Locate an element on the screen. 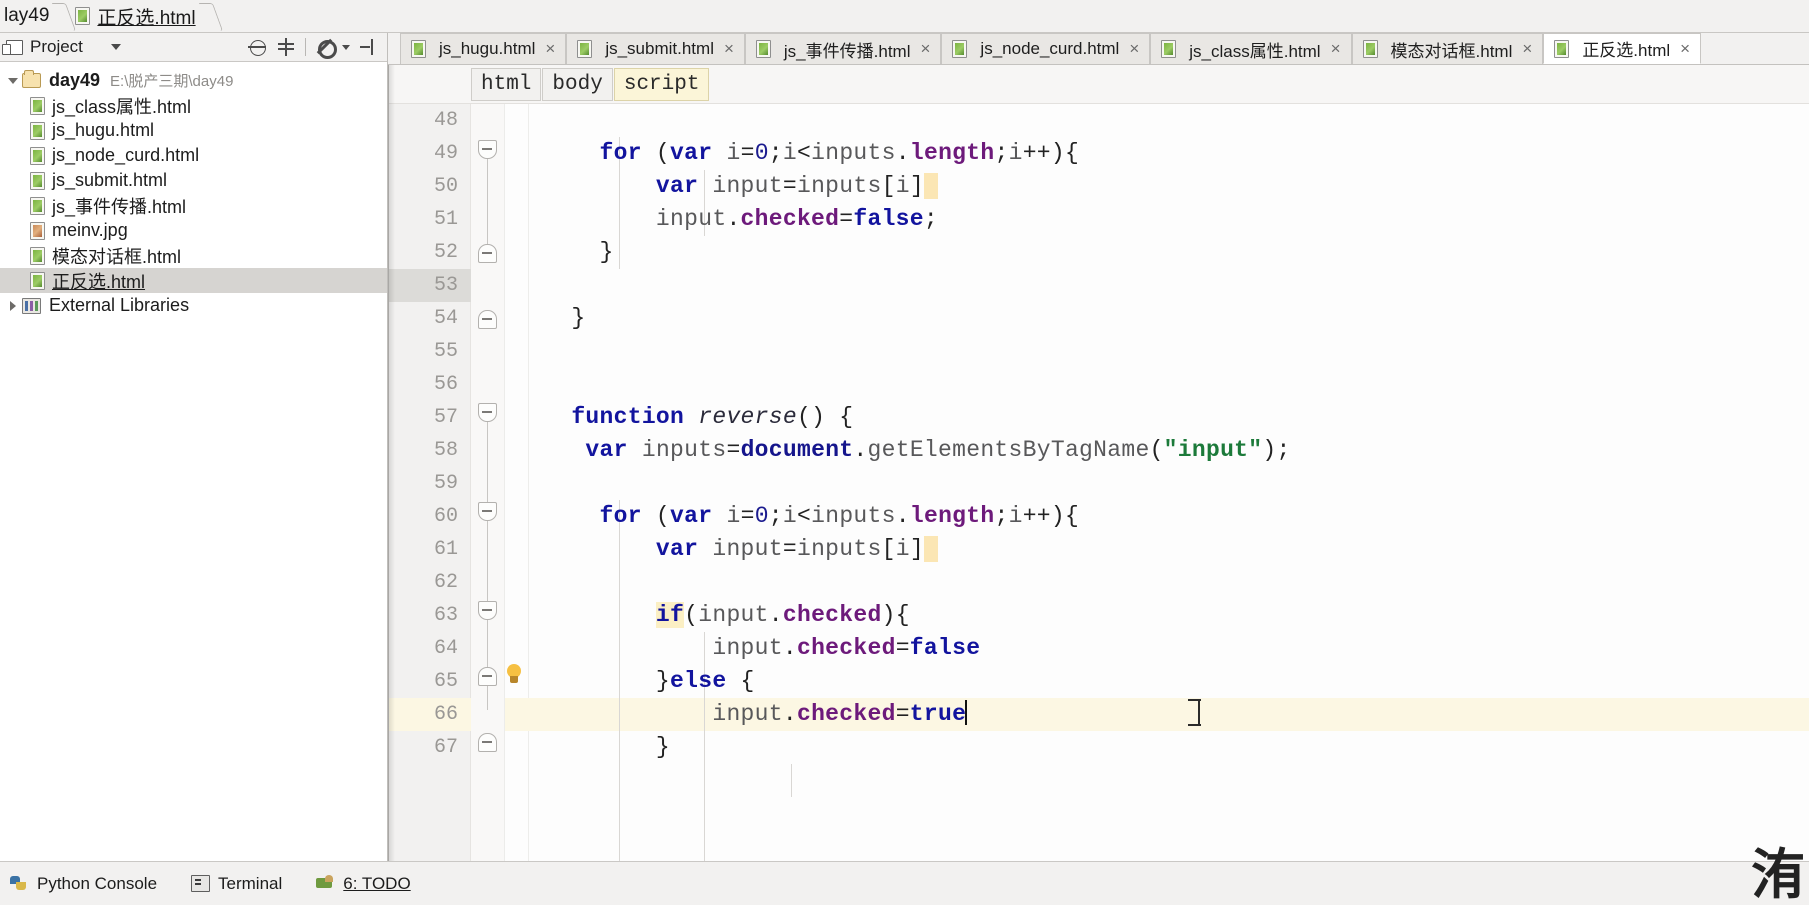  code-line-63: if(input.checked){ is located at coordinates (782, 615).